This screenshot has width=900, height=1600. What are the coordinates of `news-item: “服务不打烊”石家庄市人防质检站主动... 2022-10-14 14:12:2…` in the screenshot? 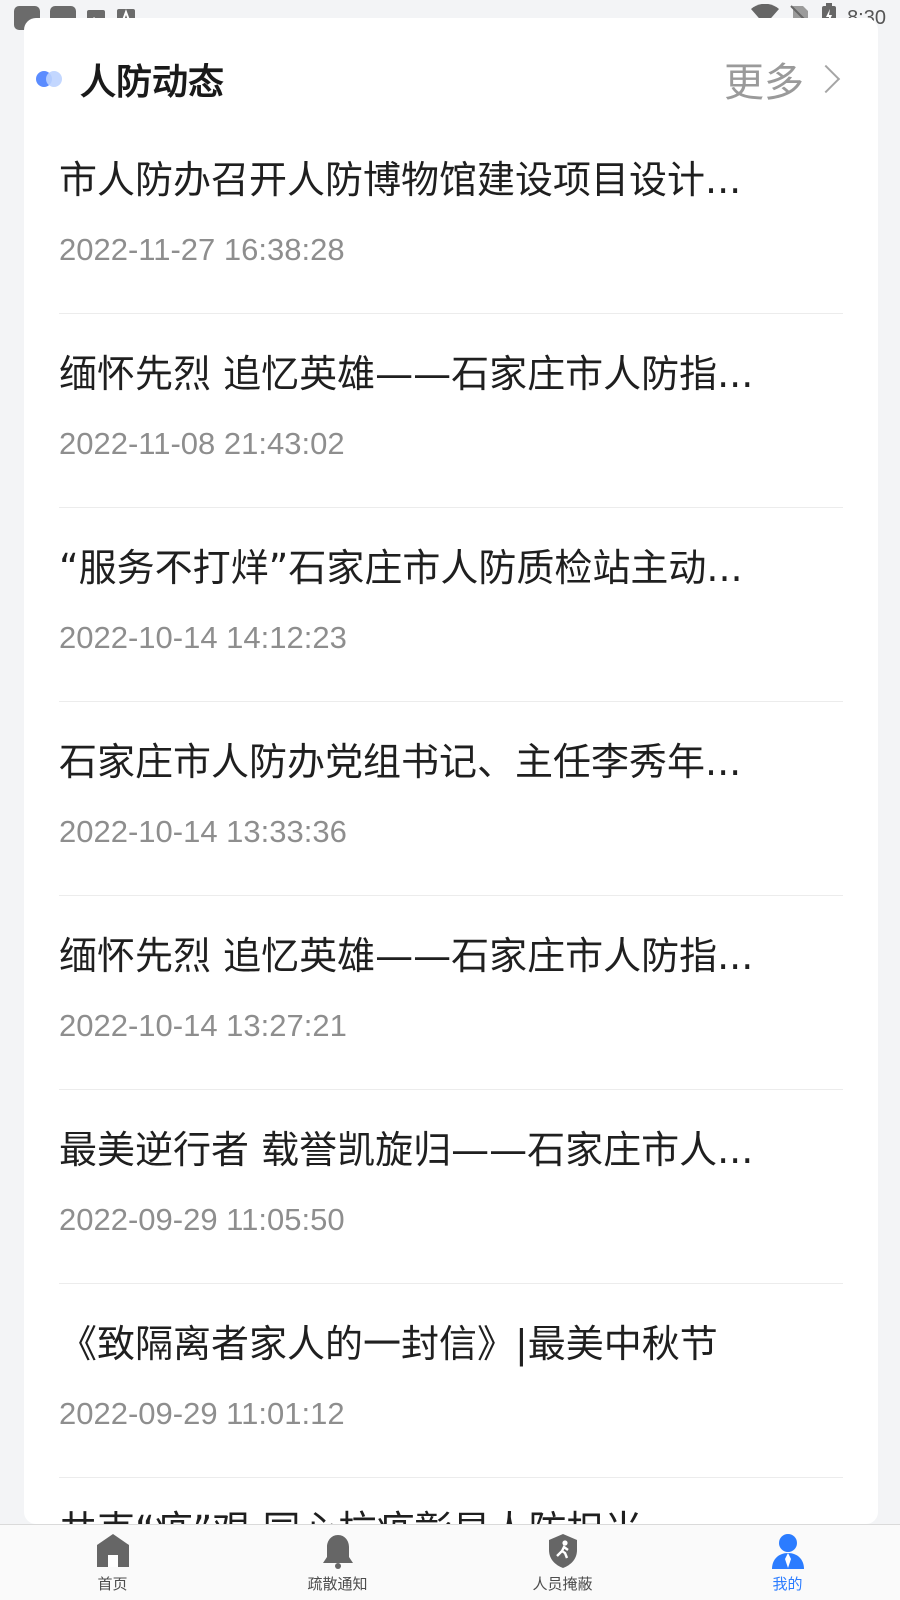 It's located at (451, 605).